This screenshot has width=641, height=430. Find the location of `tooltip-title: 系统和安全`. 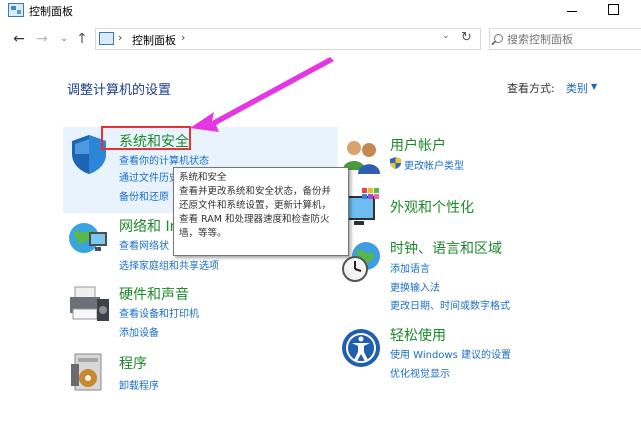

tooltip-title: 系统和安全 is located at coordinates (203, 177).